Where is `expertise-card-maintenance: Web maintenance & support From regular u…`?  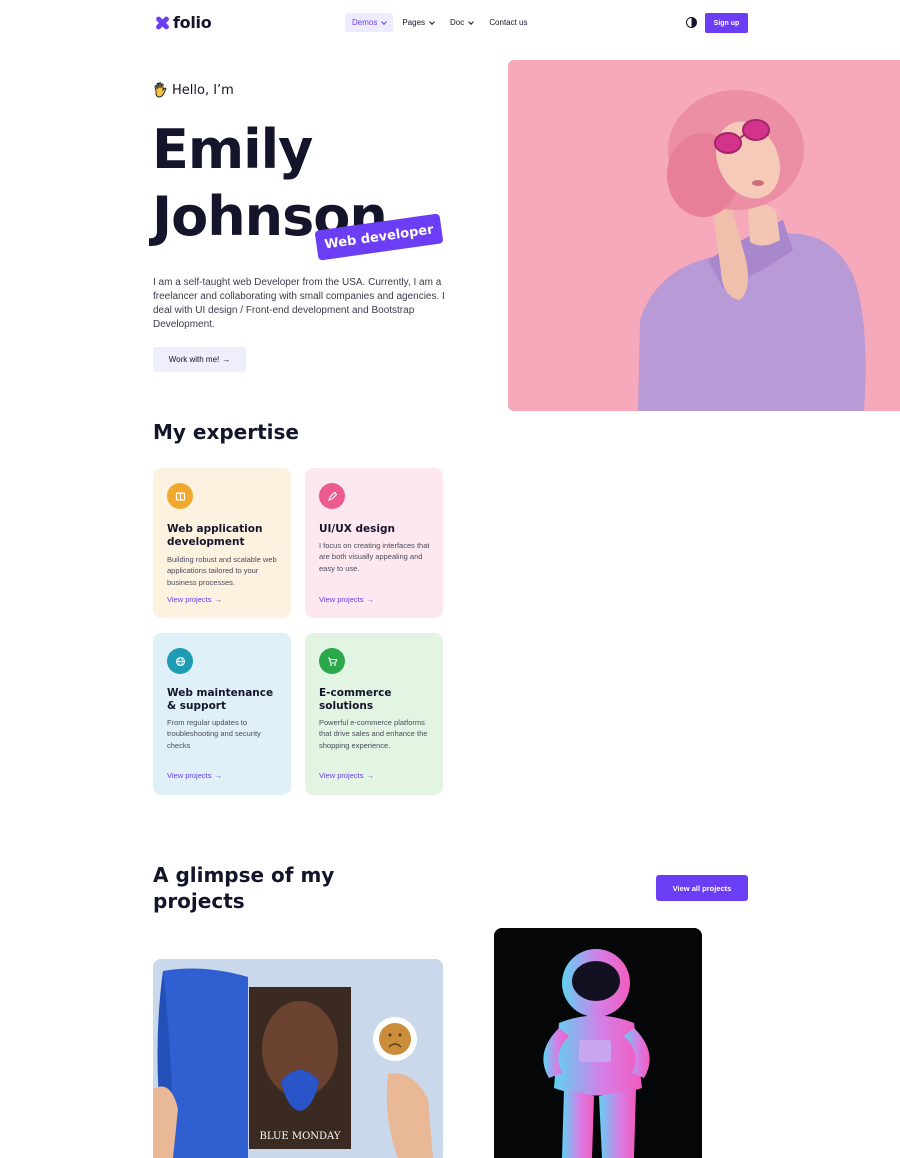
expertise-card-maintenance: Web maintenance & support From regular u… is located at coordinates (222, 714).